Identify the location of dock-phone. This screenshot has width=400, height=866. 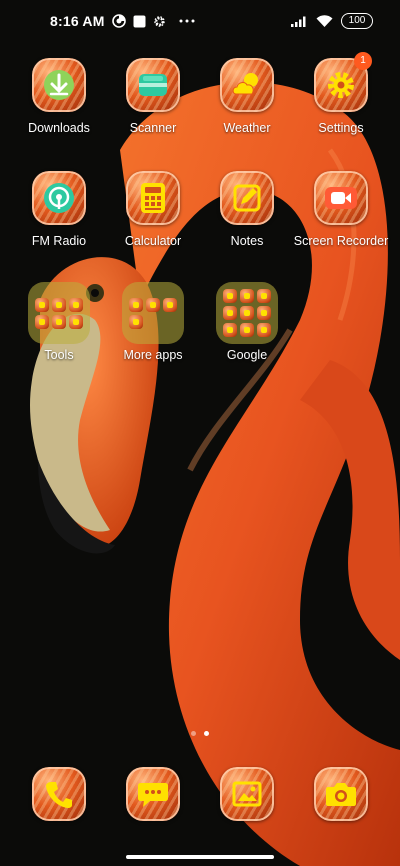
(59, 794).